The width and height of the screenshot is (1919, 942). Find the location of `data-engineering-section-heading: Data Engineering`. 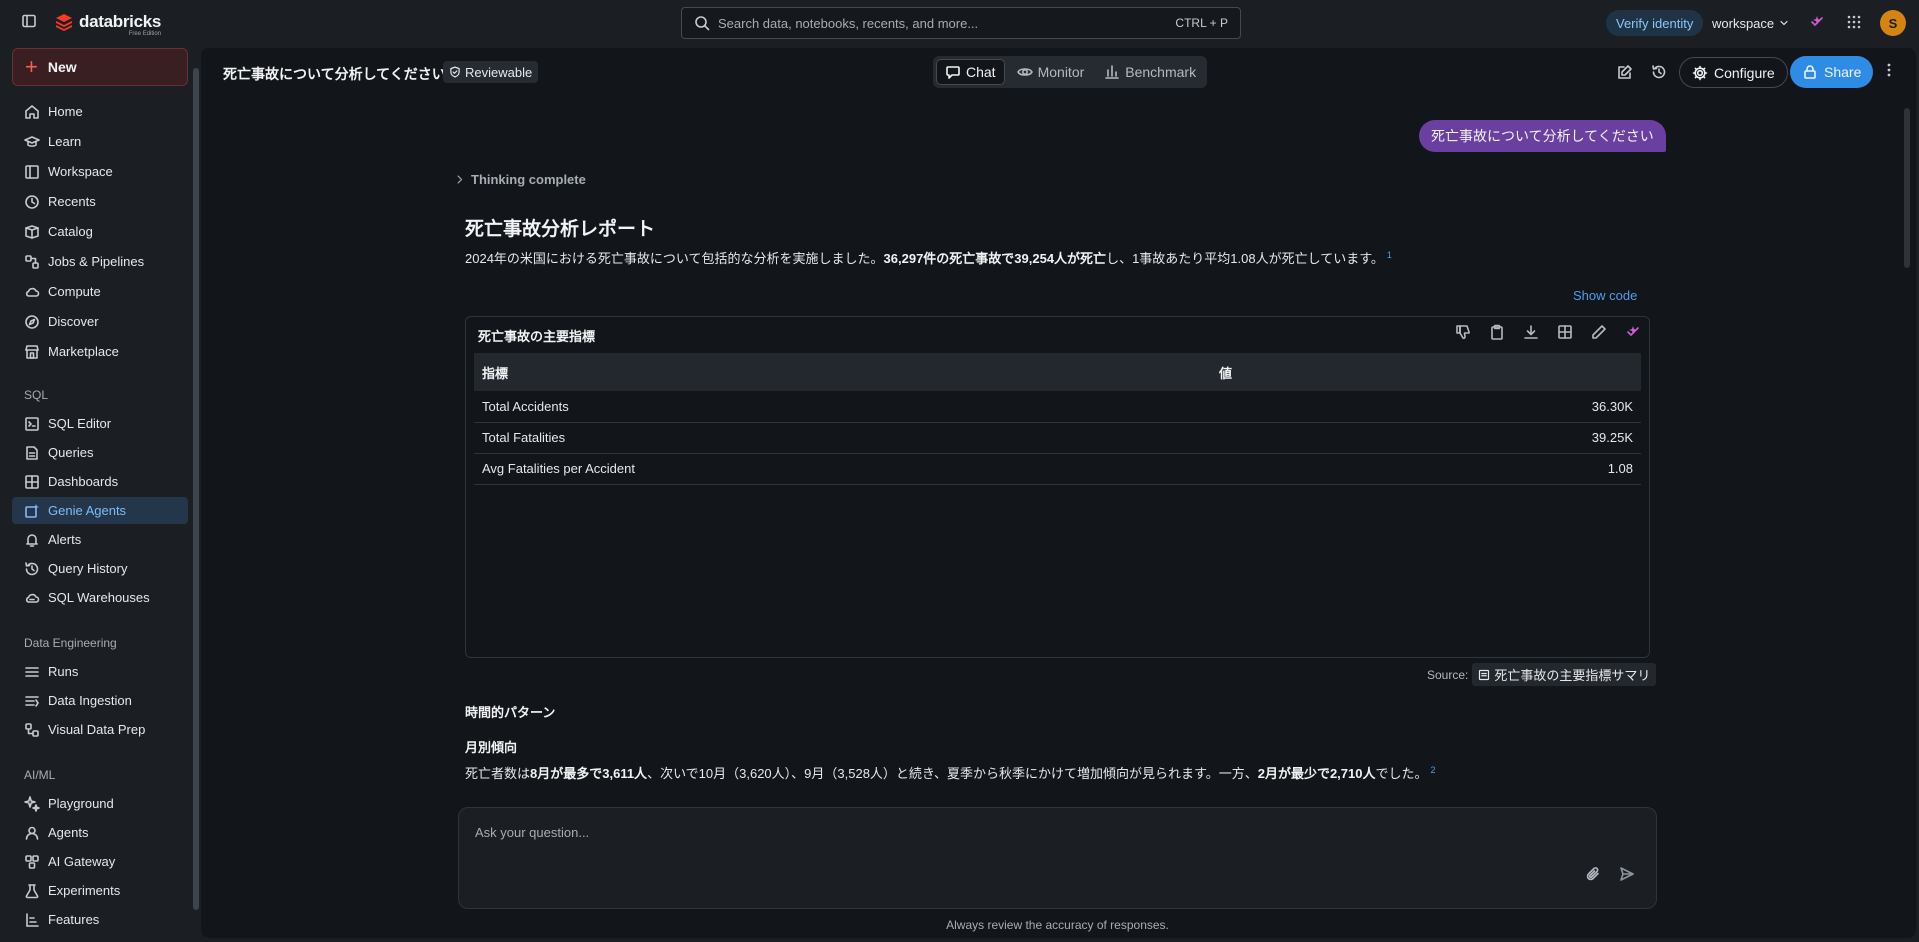

data-engineering-section-heading: Data Engineering is located at coordinates (70, 643).